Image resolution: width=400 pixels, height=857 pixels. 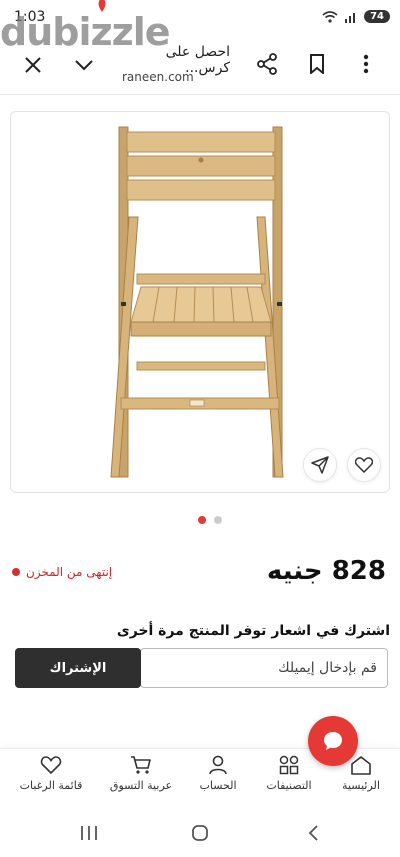 I want to click on bookmark-icon, so click(x=317, y=64).